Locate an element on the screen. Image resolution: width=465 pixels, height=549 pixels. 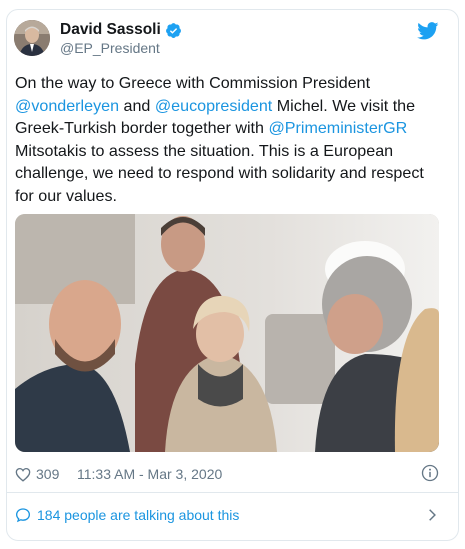
chevron-right-icon is located at coordinates (432, 515).